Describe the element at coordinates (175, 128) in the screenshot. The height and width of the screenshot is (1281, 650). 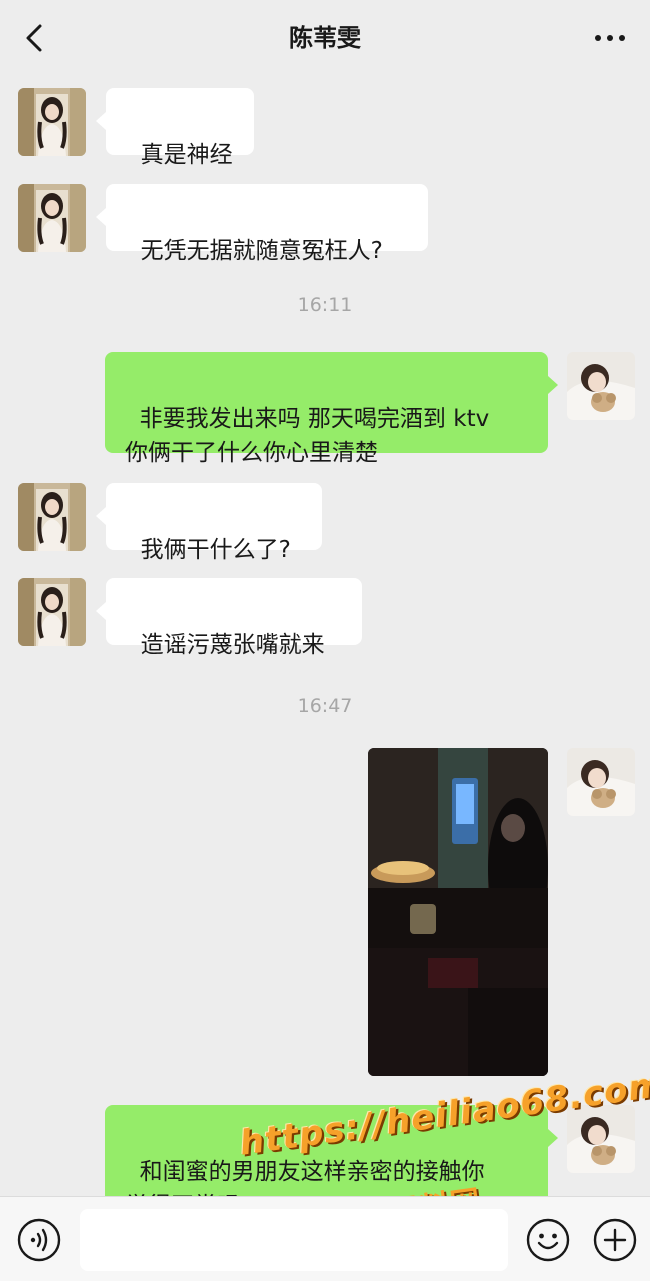
I see `message-bubble-incoming: 真是神经` at that location.